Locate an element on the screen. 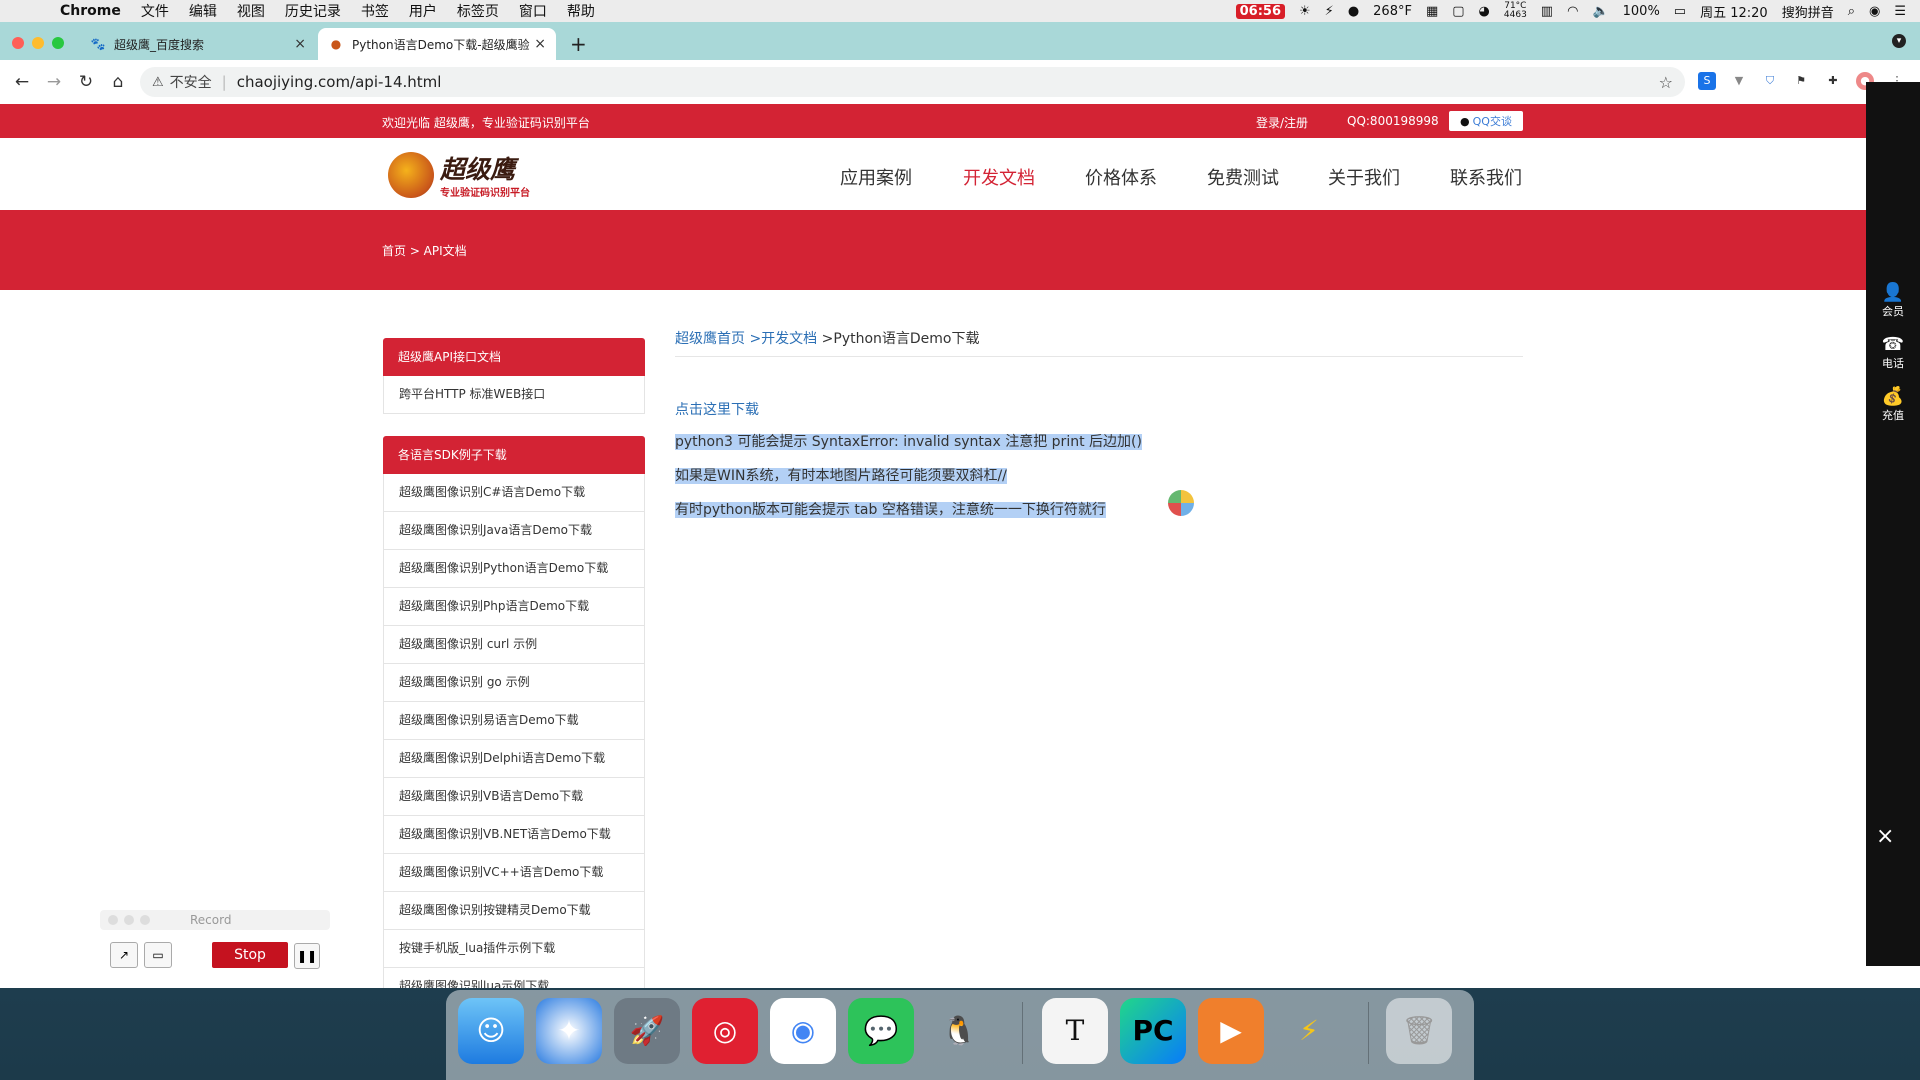 The height and width of the screenshot is (1080, 1920). stop-recording-button: Stop is located at coordinates (250, 955).